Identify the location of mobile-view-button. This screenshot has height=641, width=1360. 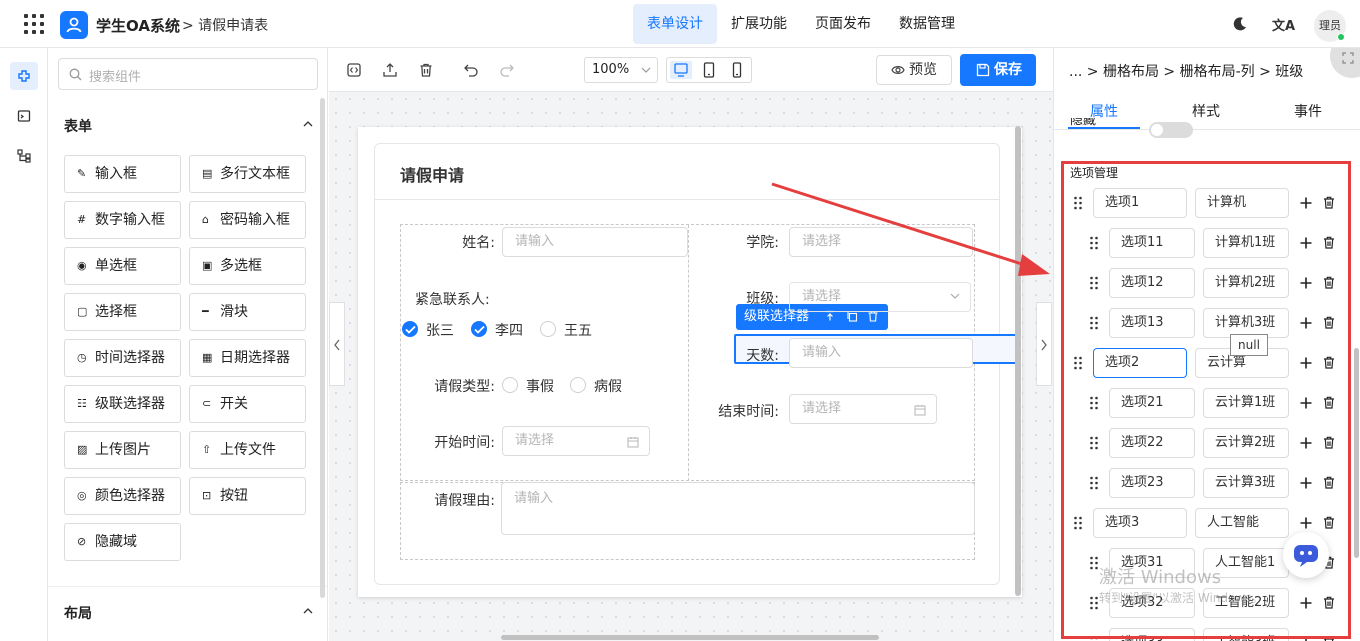
(737, 70).